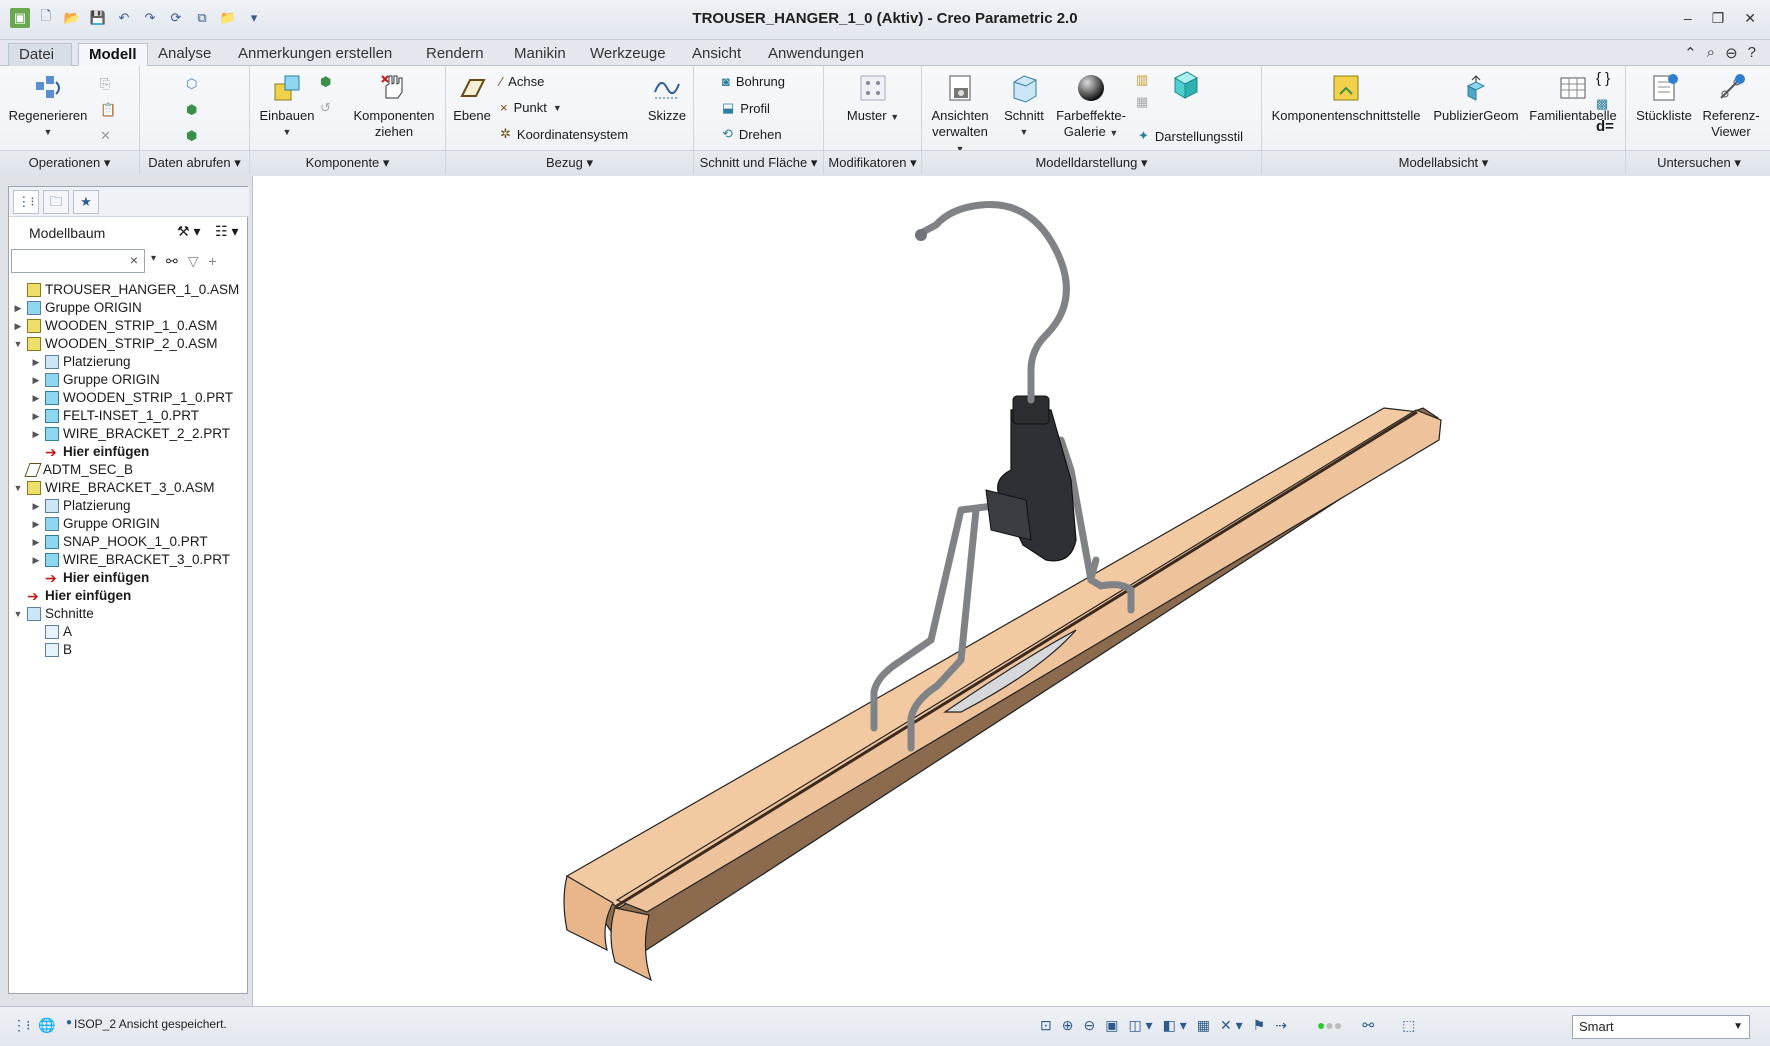 The width and height of the screenshot is (1770, 1046). What do you see at coordinates (960, 114) in the screenshot?
I see `manage-views-button: Ansichten verwalten ▼` at bounding box center [960, 114].